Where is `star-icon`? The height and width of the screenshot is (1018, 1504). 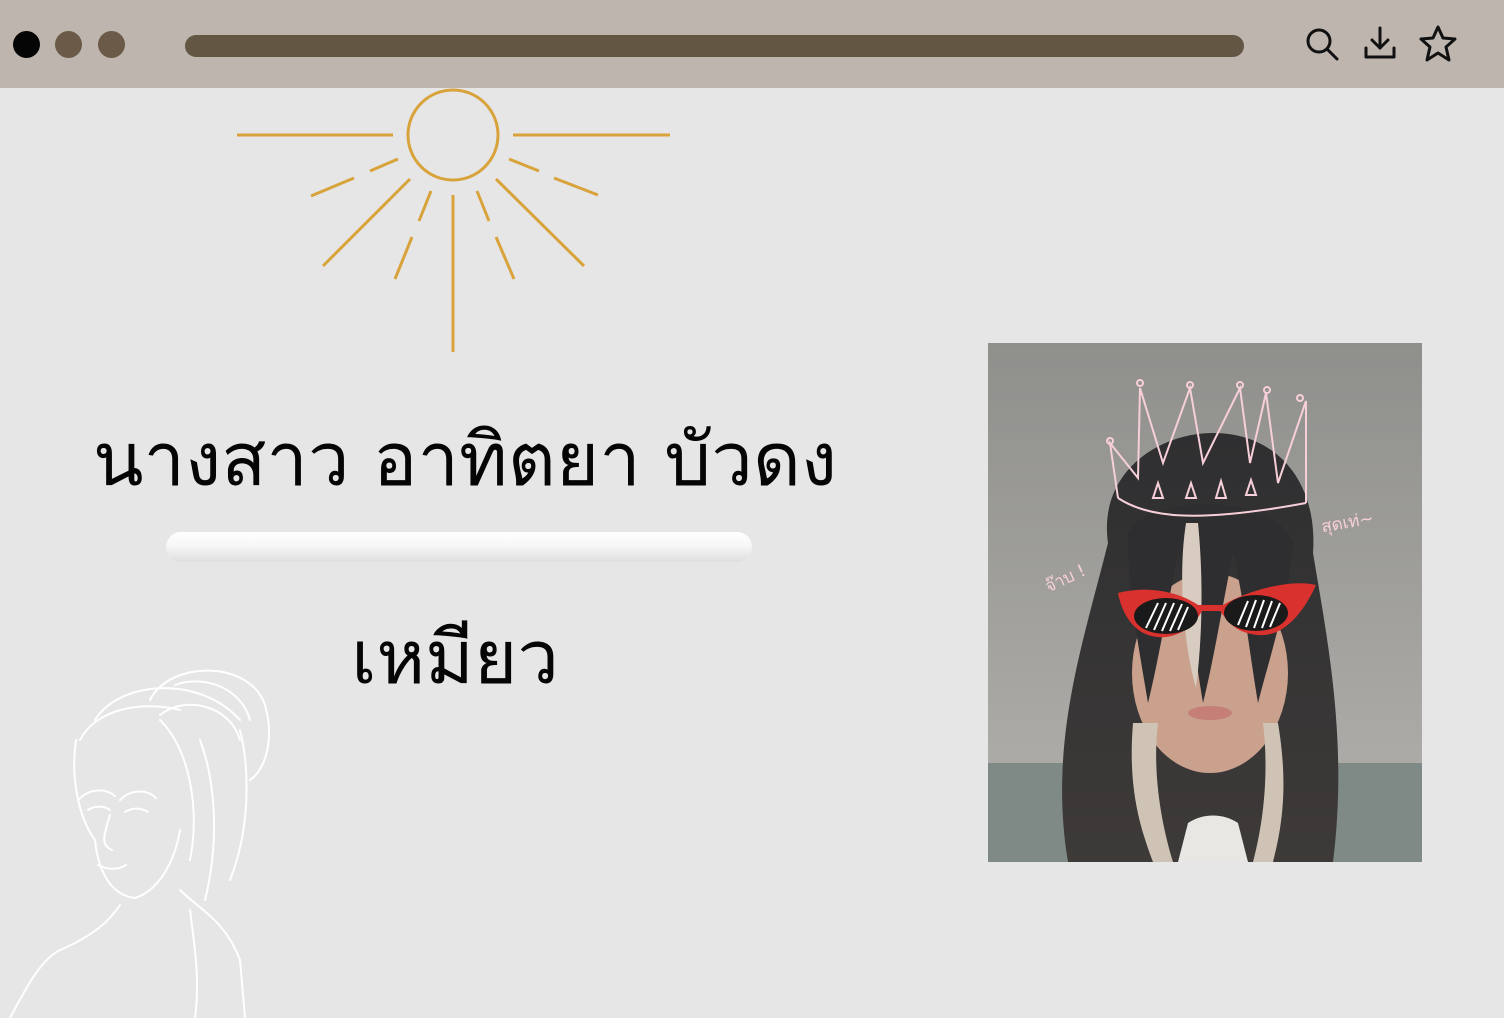
star-icon is located at coordinates (1438, 44).